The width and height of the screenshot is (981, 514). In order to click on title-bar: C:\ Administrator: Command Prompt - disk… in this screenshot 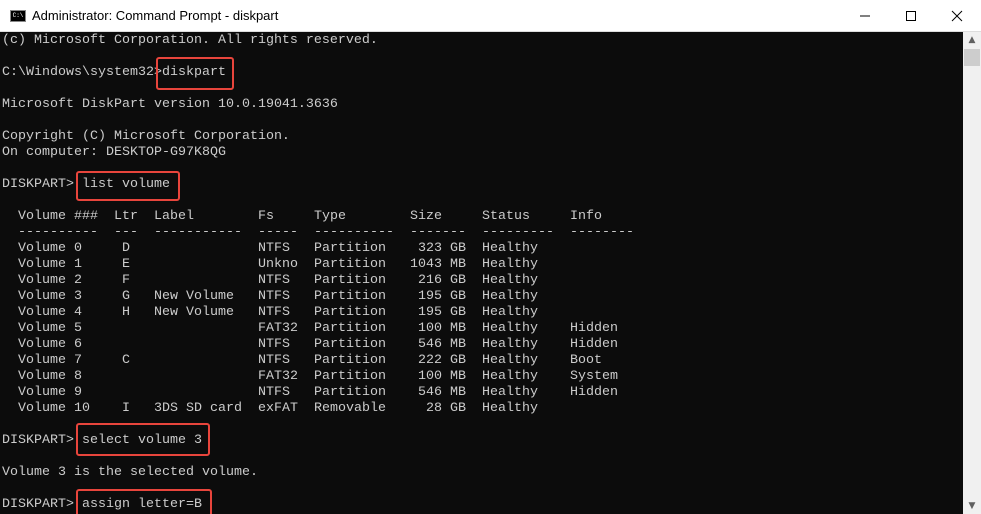, I will do `click(490, 16)`.